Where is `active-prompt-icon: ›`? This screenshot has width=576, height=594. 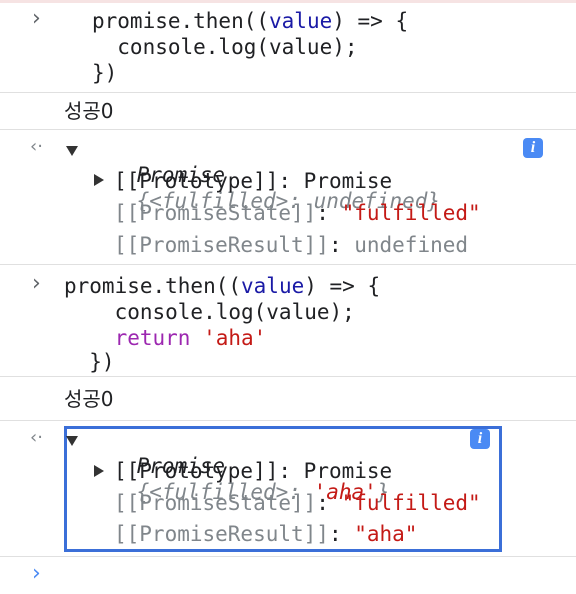
active-prompt-icon: › is located at coordinates (36, 573).